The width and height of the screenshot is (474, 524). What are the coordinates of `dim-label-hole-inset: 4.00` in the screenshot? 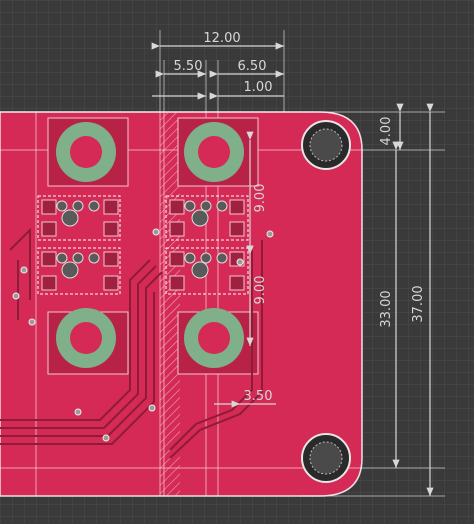 It's located at (386, 131).